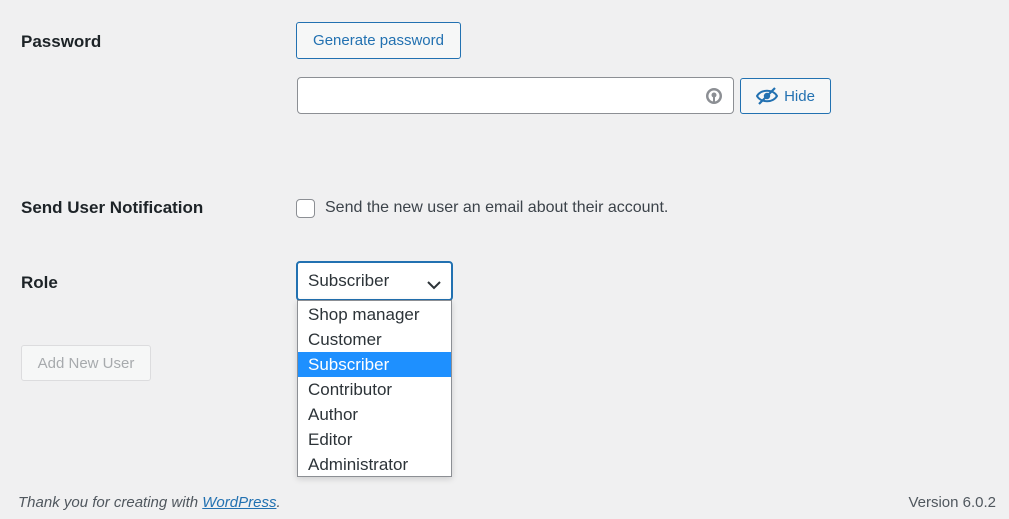 This screenshot has width=1009, height=519. I want to click on role-option-subscriber: Subscriber, so click(374, 364).